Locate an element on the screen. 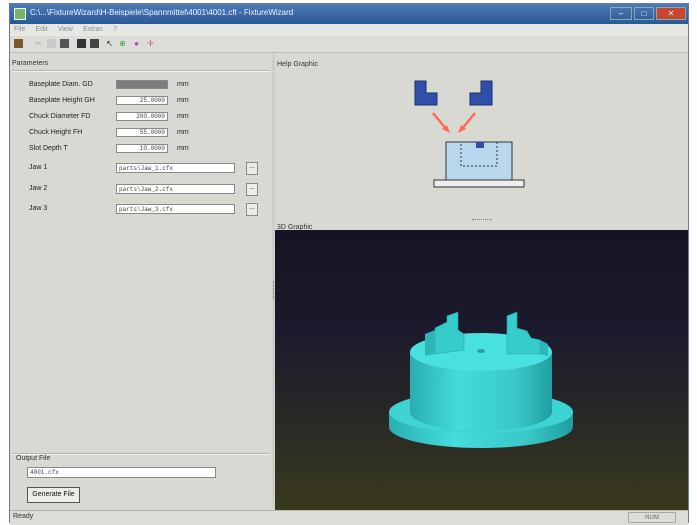 The width and height of the screenshot is (697, 525). help-slot is located at coordinates (480, 145).